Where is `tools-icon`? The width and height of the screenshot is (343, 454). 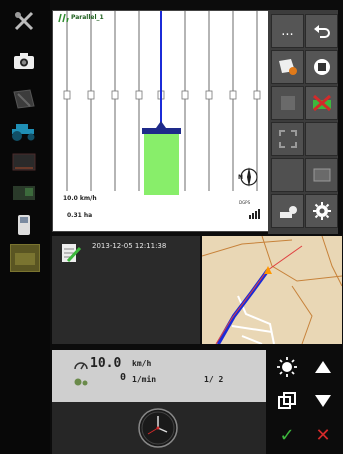
tools-icon is located at coordinates (24, 21).